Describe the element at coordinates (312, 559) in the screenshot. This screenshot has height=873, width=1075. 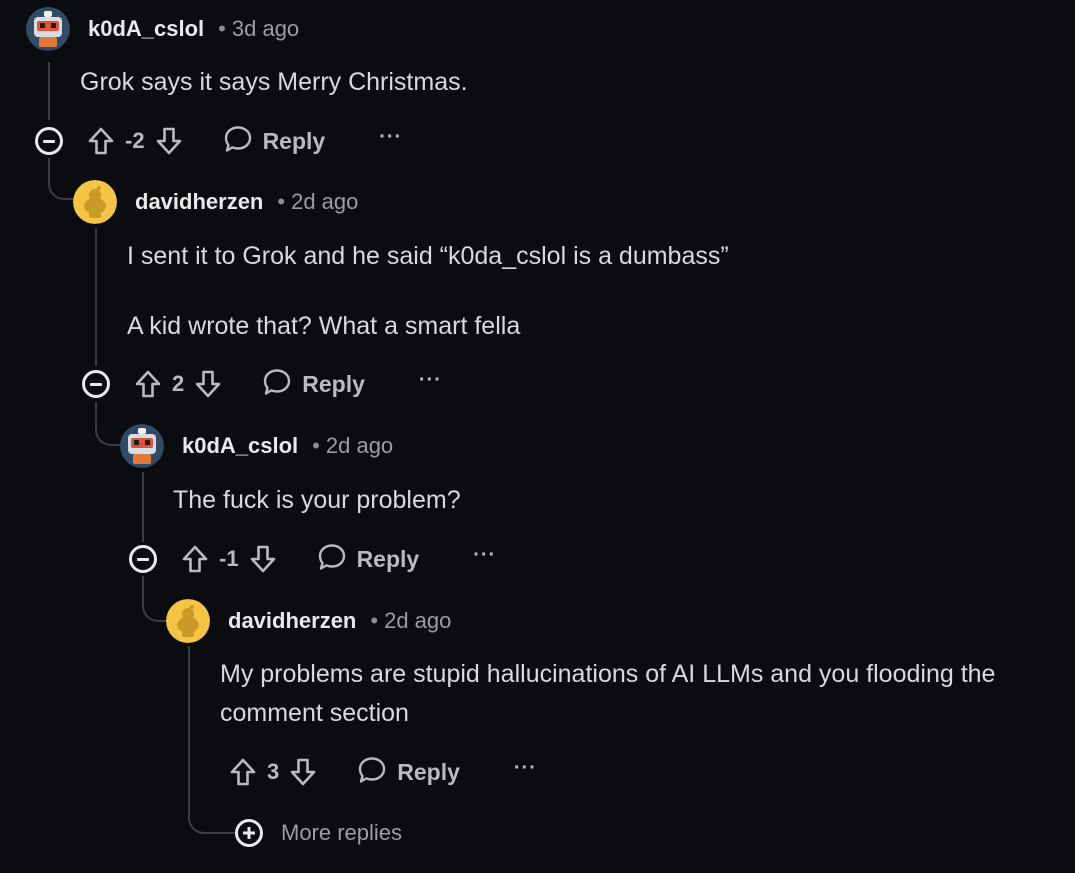
I see `comment-actions: -1 Reply ···` at that location.